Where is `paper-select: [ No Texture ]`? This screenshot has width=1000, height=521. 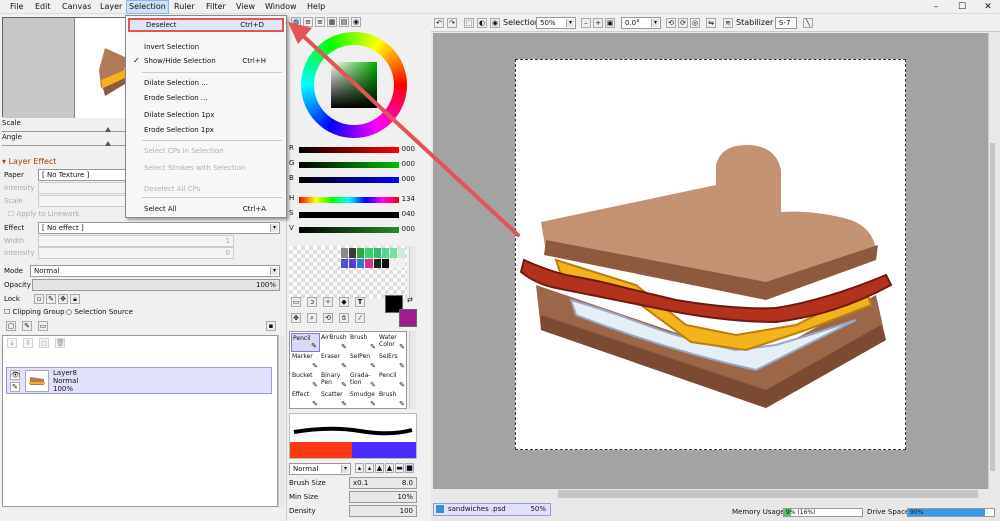 paper-select: [ No Texture ] is located at coordinates (82, 175).